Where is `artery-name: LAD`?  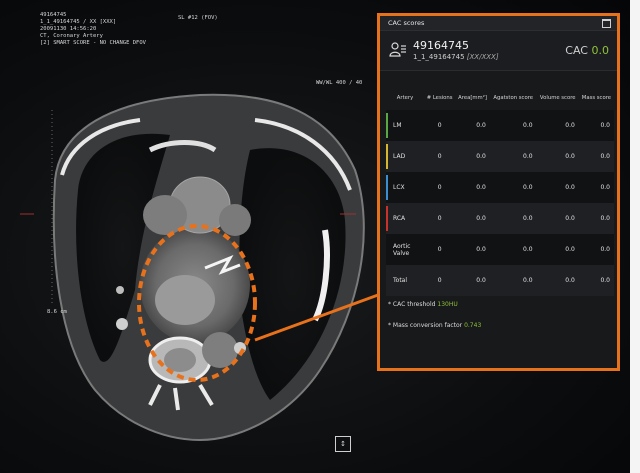 artery-name: LAD is located at coordinates (399, 156).